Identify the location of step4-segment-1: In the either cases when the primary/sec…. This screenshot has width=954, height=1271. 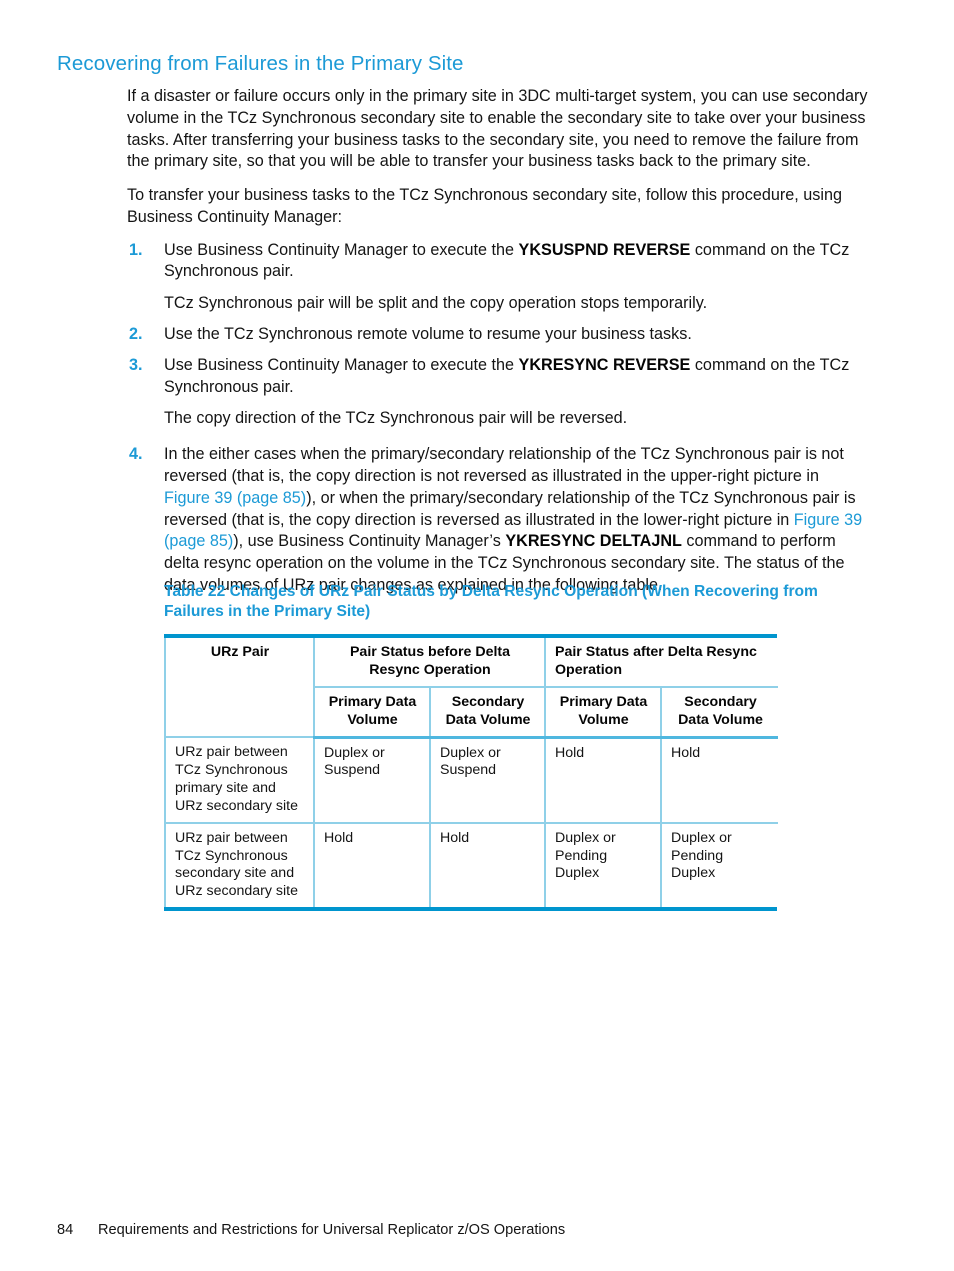
(504, 465).